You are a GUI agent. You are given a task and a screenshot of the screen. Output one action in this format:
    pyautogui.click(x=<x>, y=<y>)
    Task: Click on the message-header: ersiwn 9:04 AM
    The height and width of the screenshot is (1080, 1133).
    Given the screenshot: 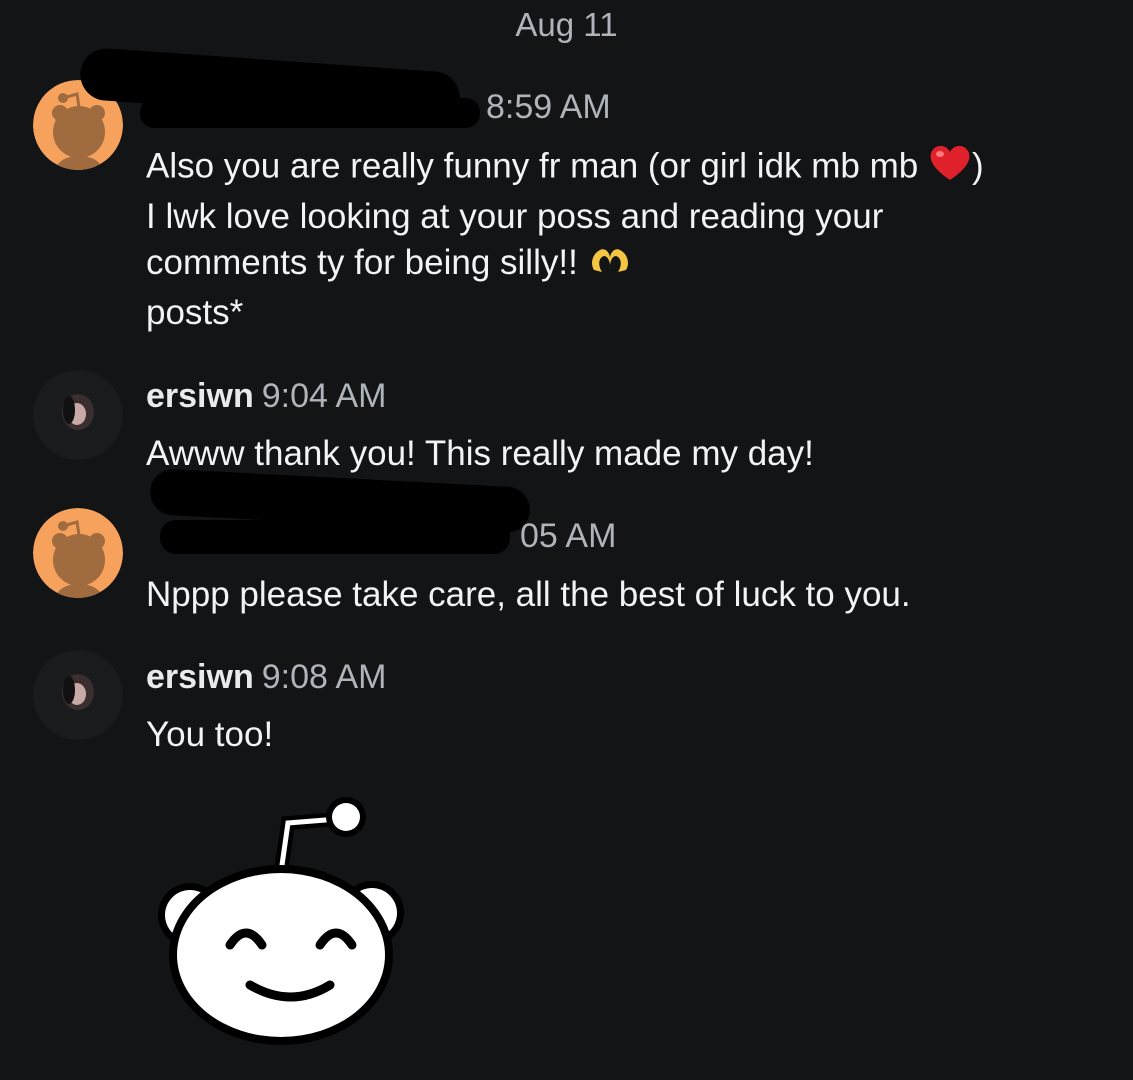 What is the action you would take?
    pyautogui.click(x=266, y=396)
    